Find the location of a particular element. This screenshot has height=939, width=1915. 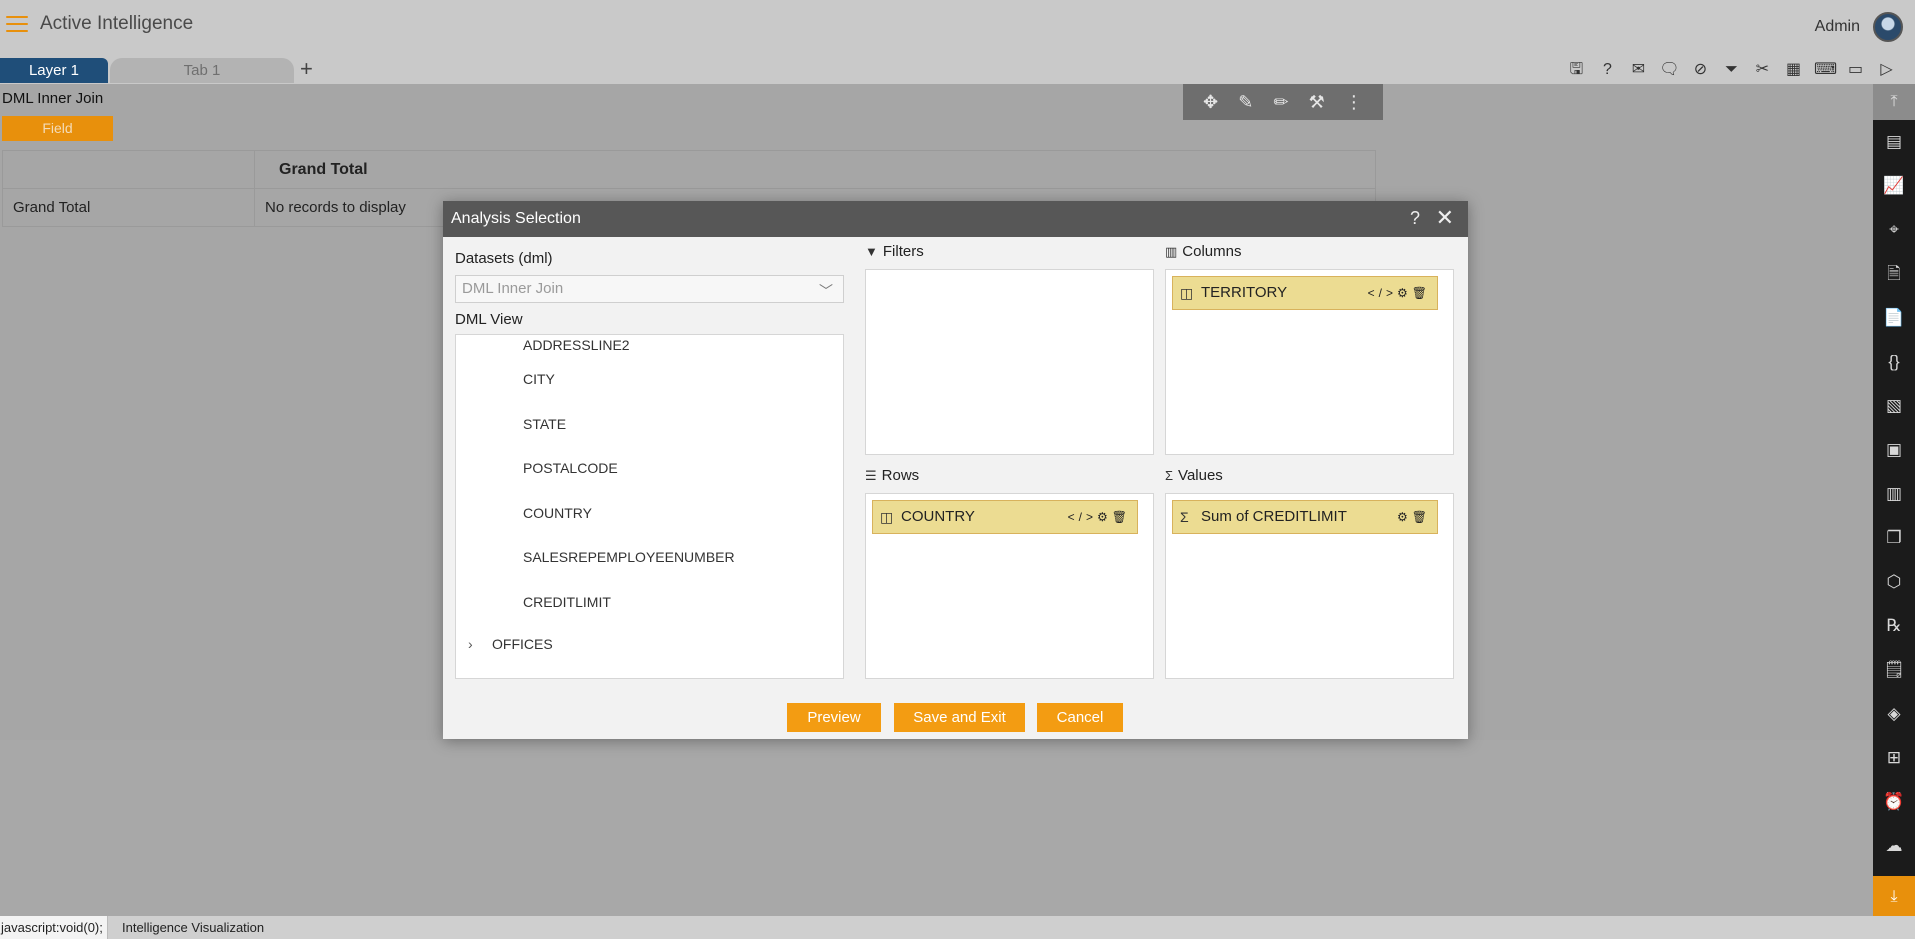

columns-label: ▥ Columns is located at coordinates (1203, 251).